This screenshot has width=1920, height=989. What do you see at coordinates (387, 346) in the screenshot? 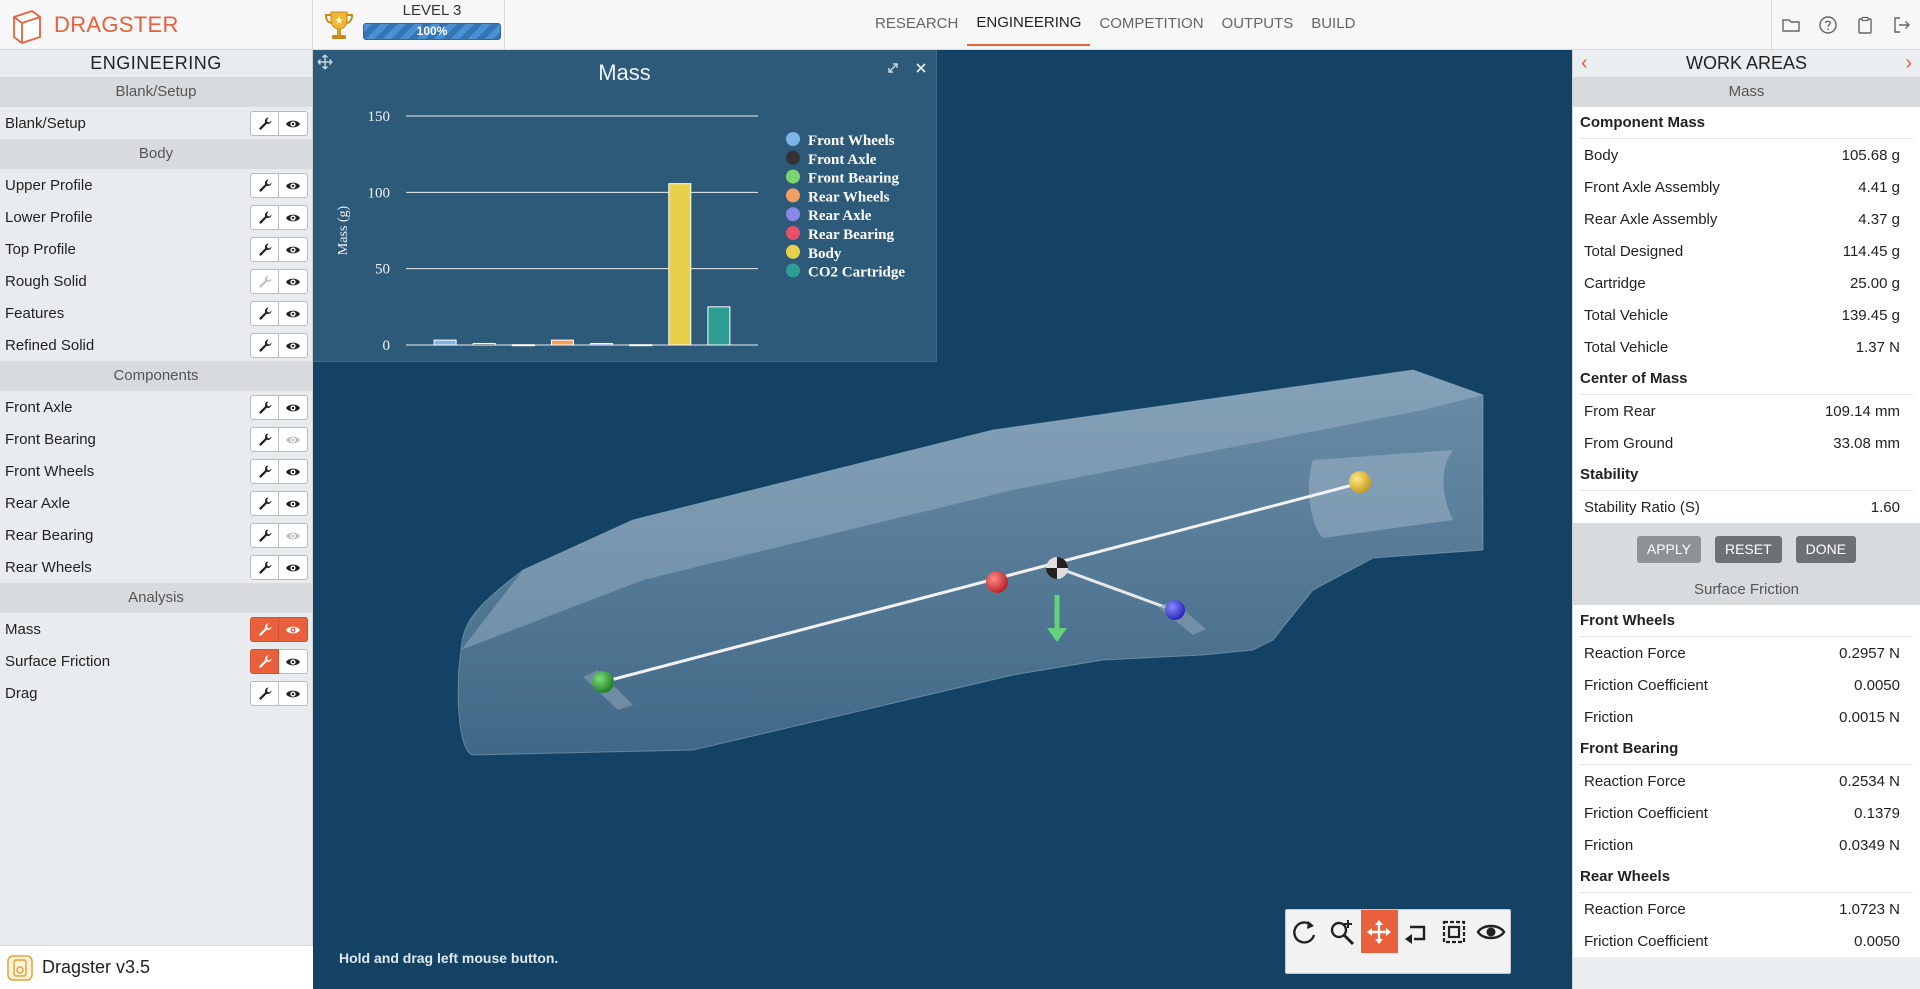
I see `y-tick-label: 0` at bounding box center [387, 346].